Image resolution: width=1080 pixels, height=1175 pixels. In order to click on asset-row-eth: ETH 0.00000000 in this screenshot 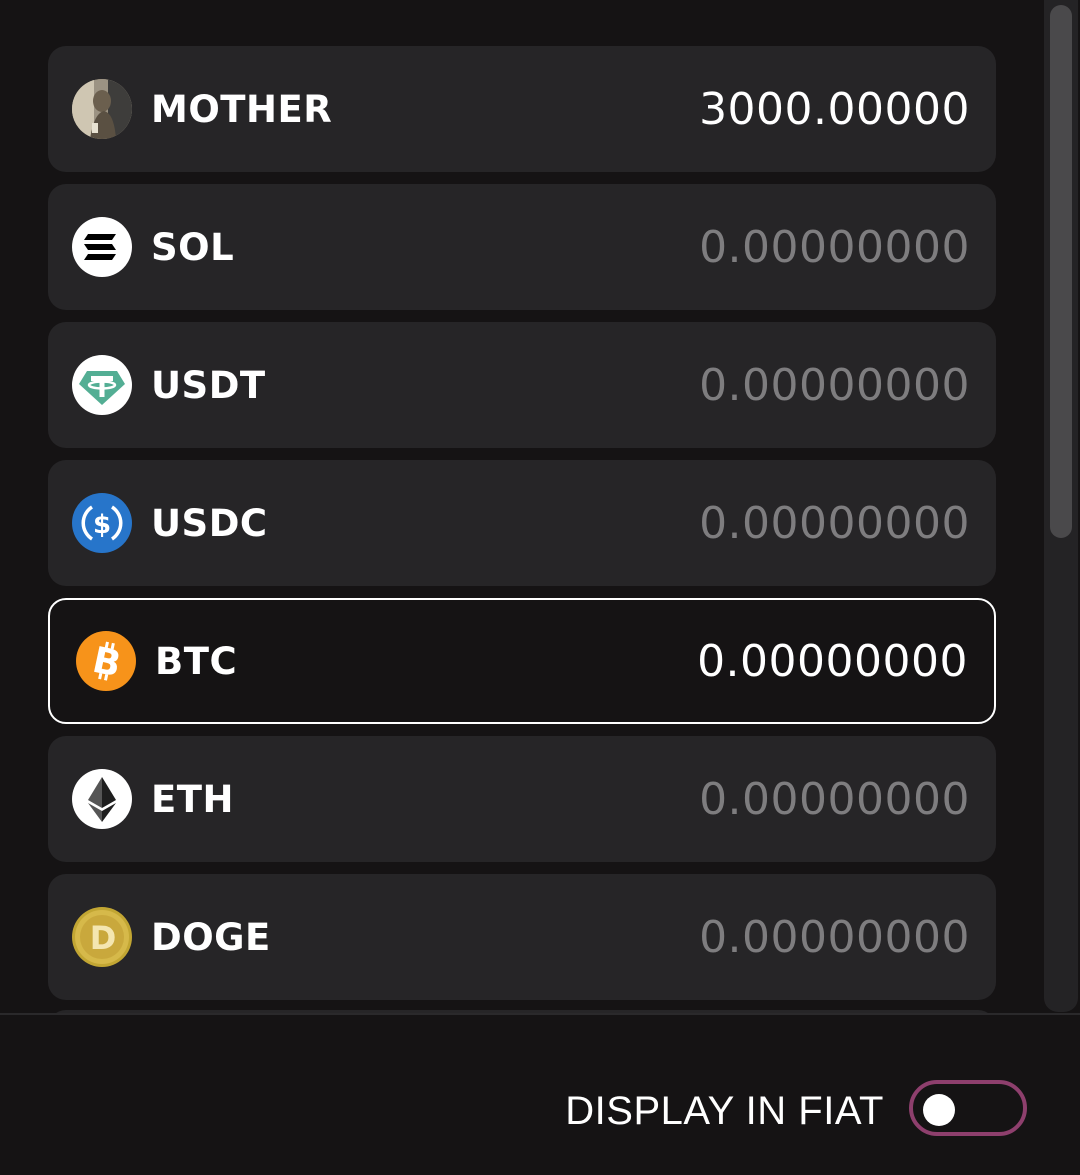, I will do `click(522, 799)`.